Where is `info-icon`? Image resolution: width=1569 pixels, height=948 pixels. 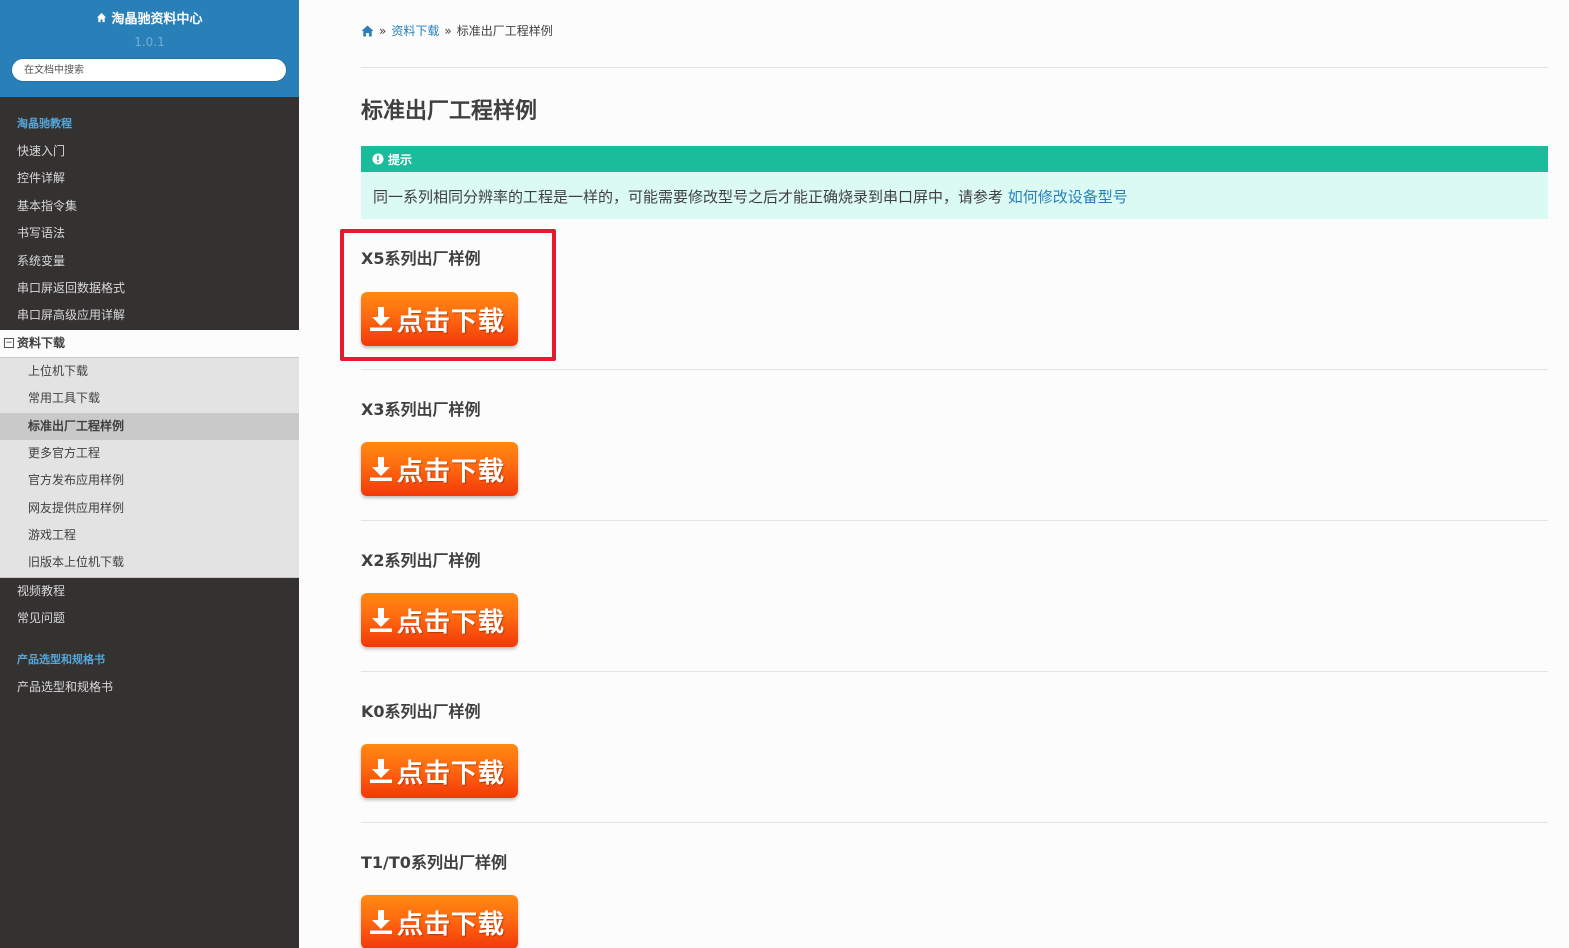 info-icon is located at coordinates (378, 159).